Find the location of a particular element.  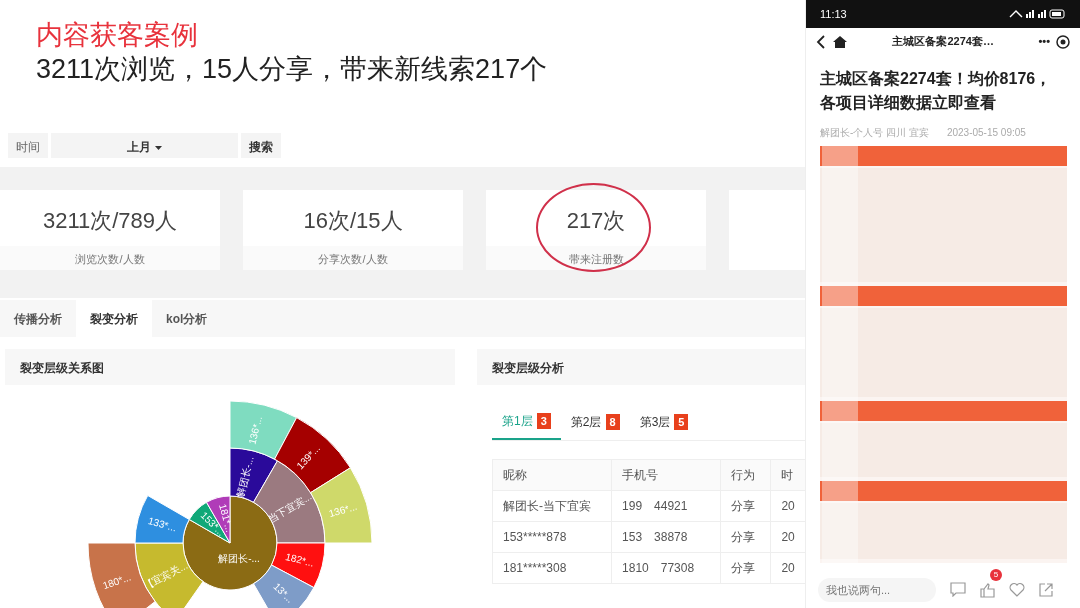

caret-icon is located at coordinates (158, 147).